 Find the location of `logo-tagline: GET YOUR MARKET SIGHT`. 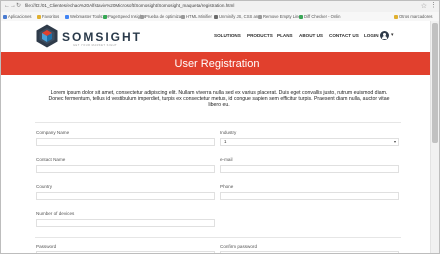

logo-tagline: GET YOUR MARKET SIGHT is located at coordinates (95, 45).